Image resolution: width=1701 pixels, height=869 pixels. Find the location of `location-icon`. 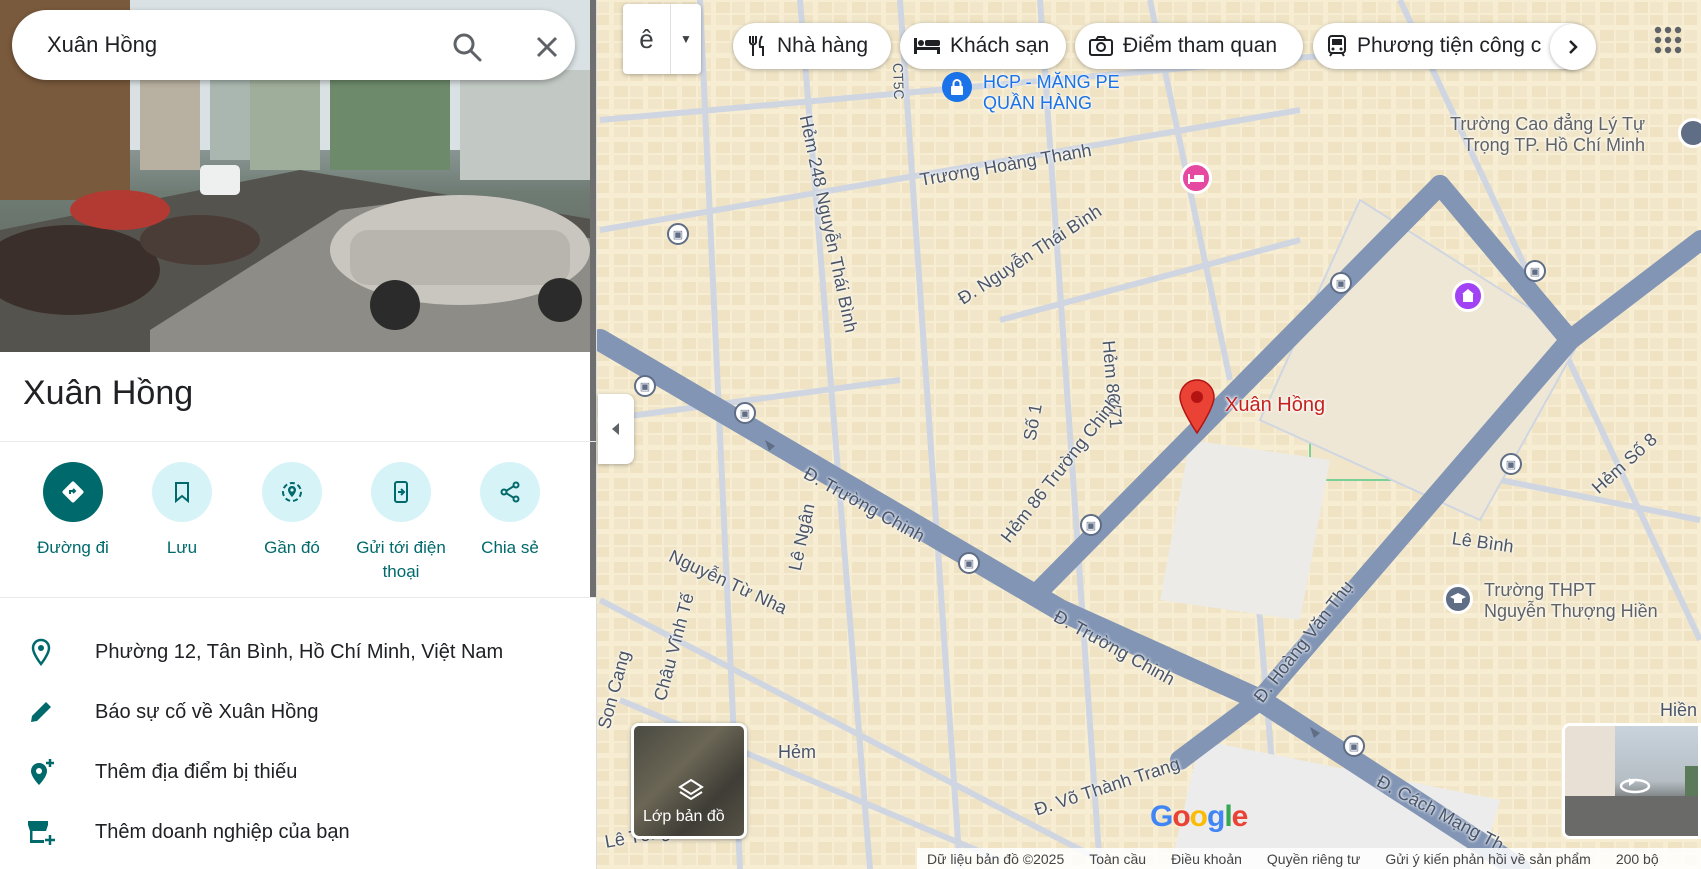

location-icon is located at coordinates (41, 652).